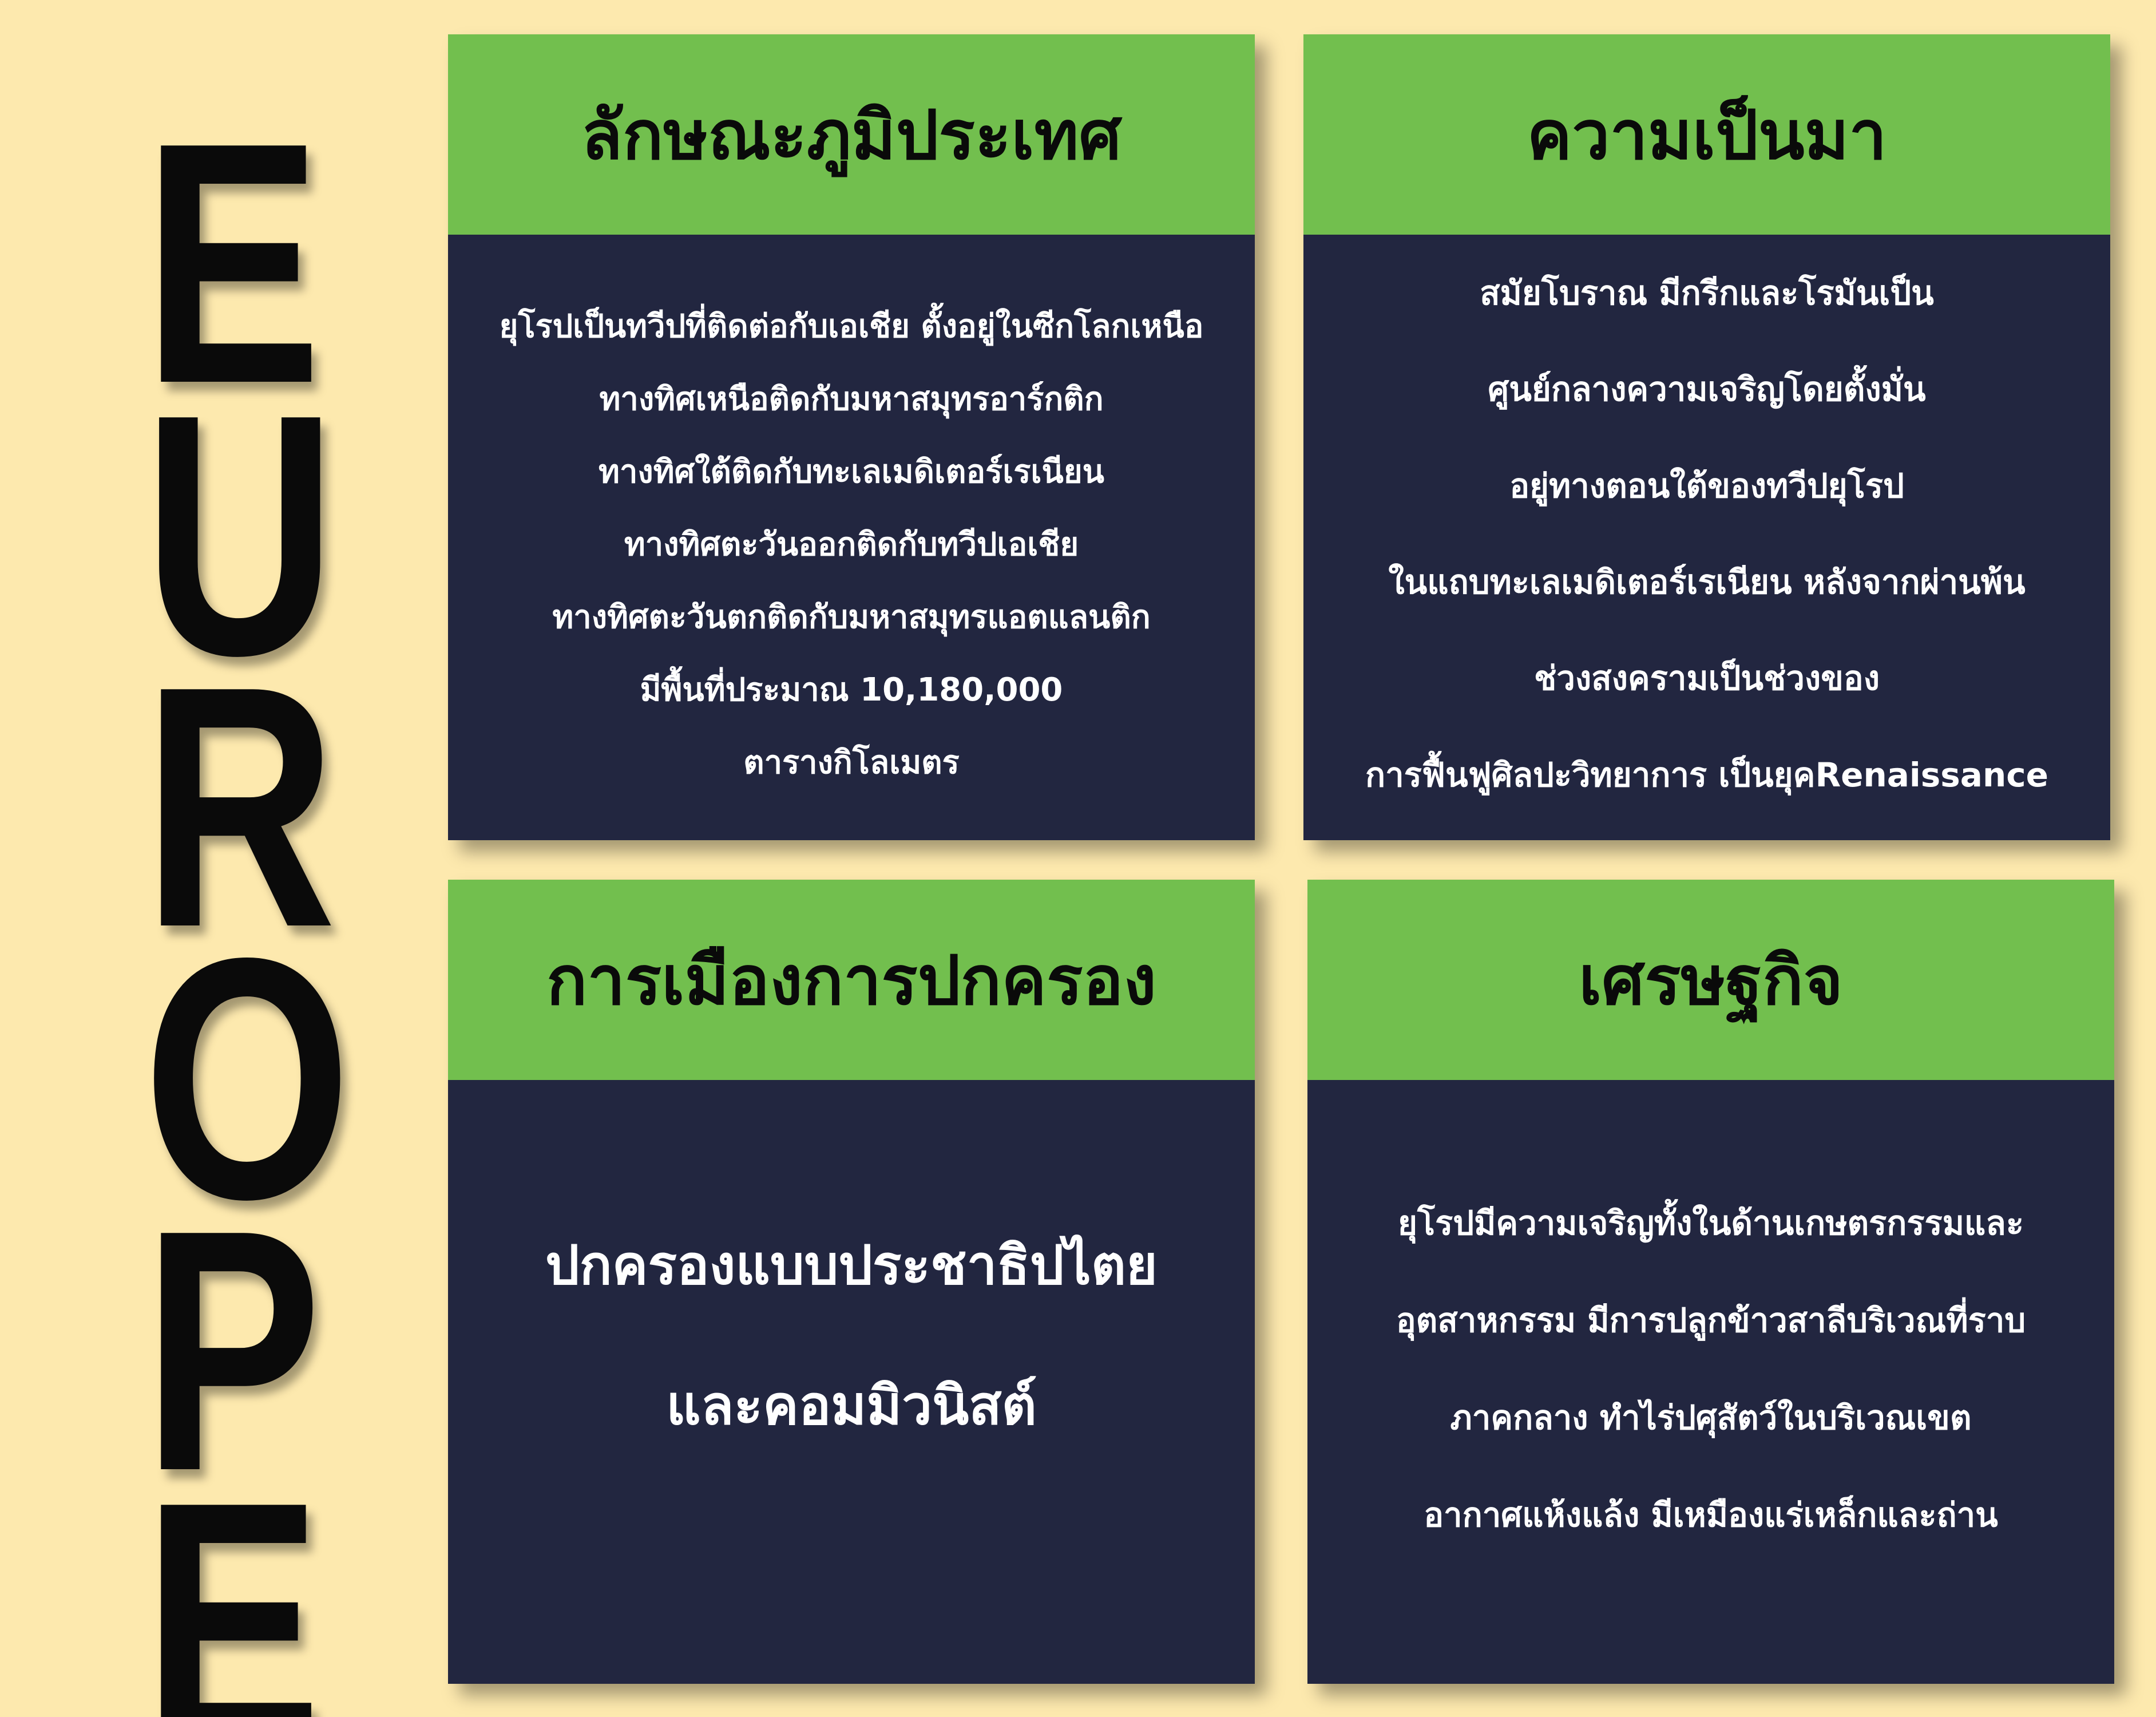  I want to click on government-card-title: การเมืองการปกครอง, so click(851, 980).